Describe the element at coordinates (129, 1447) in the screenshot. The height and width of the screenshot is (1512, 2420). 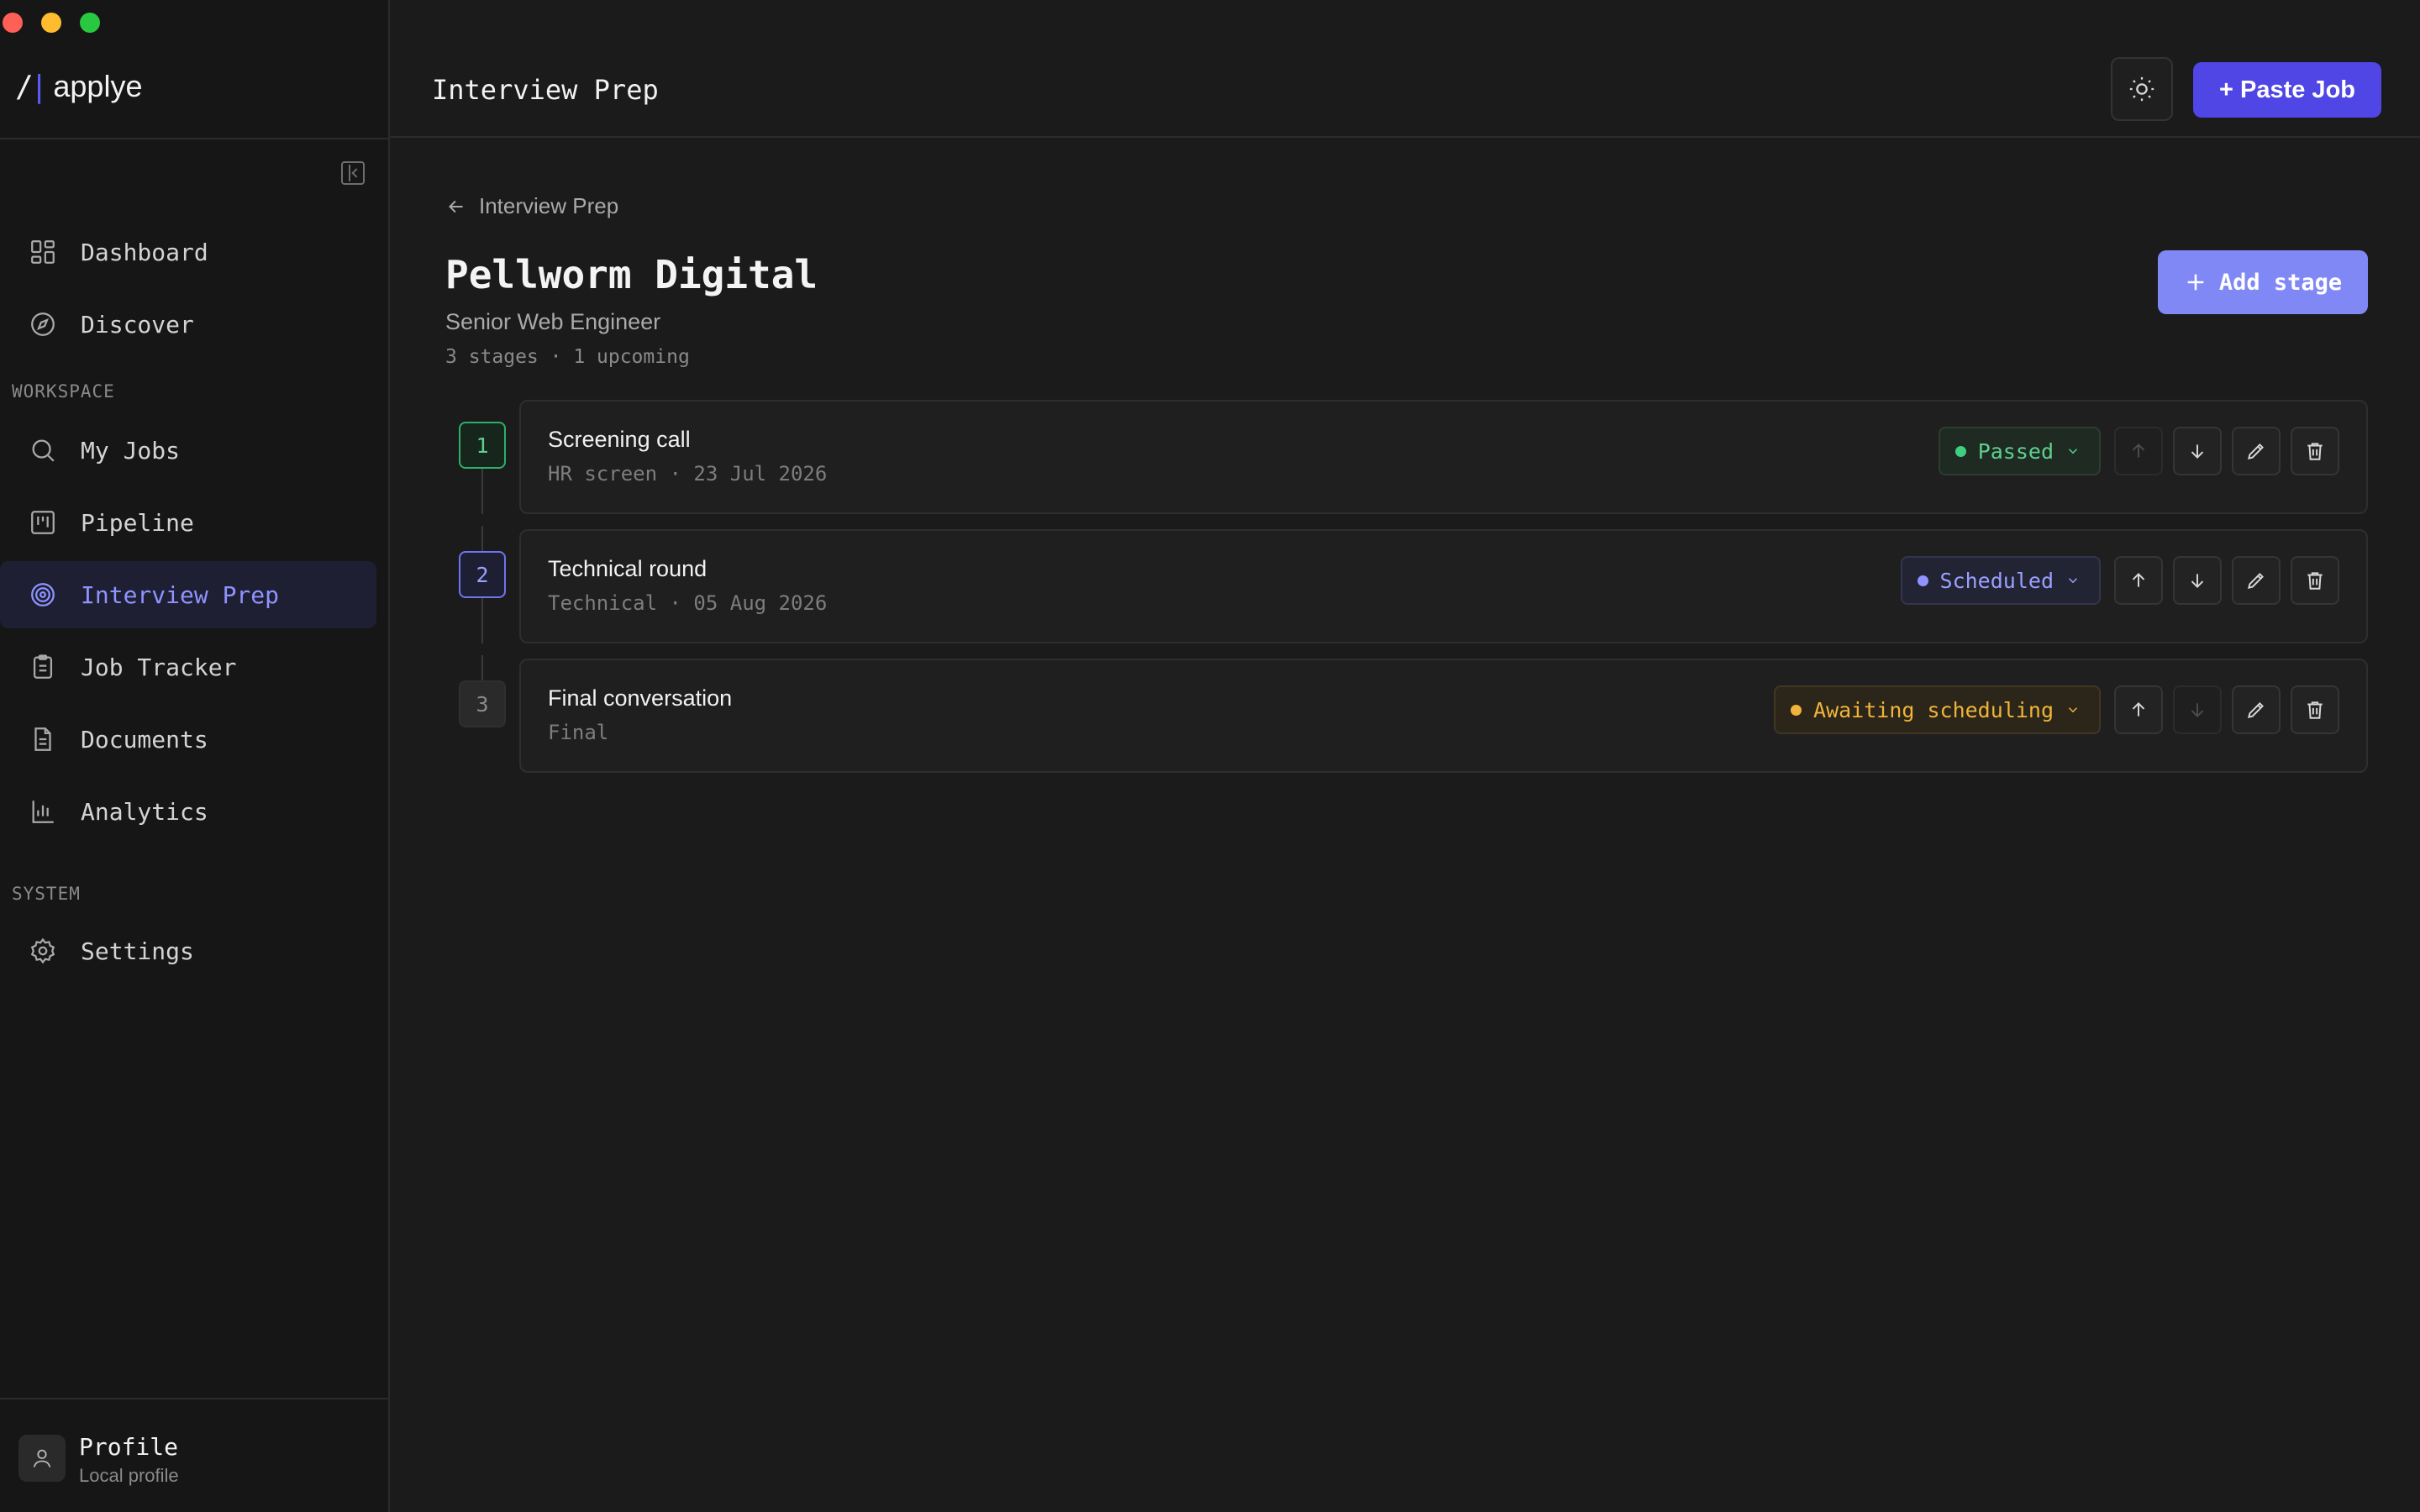
I see `profile-name: Profile` at that location.